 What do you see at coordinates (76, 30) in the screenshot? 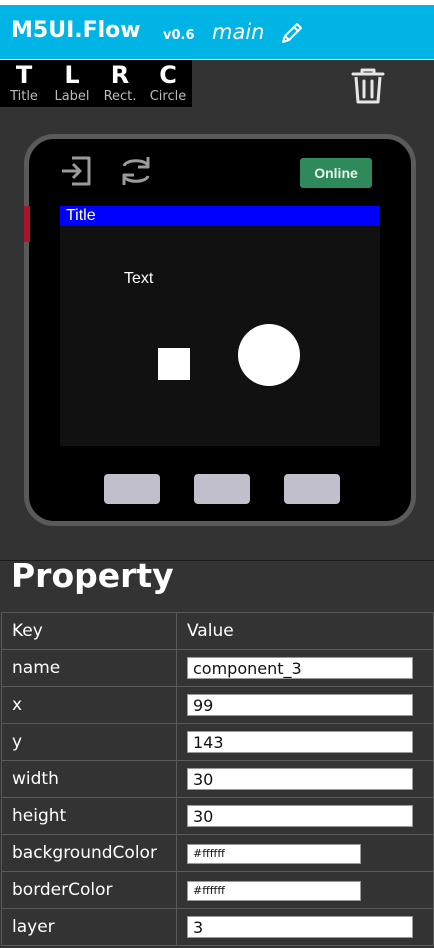
I see `app-name: M5UI.Flow` at bounding box center [76, 30].